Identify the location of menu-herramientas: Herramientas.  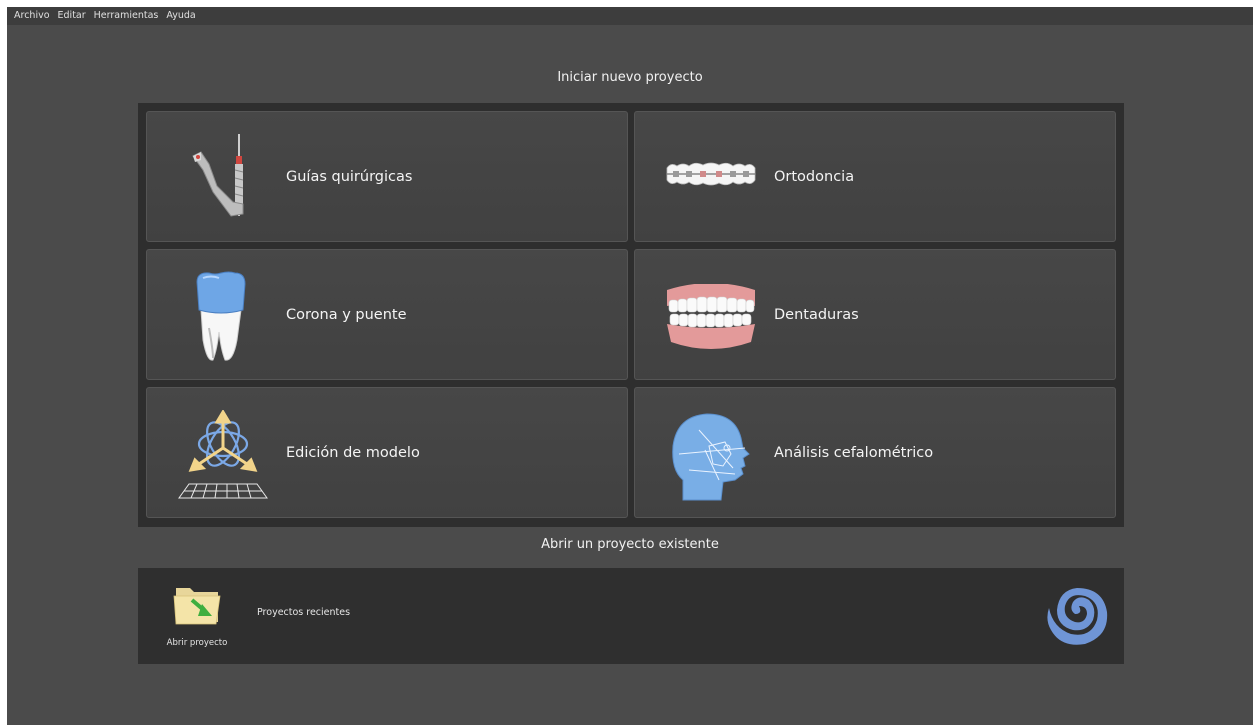
(126, 16).